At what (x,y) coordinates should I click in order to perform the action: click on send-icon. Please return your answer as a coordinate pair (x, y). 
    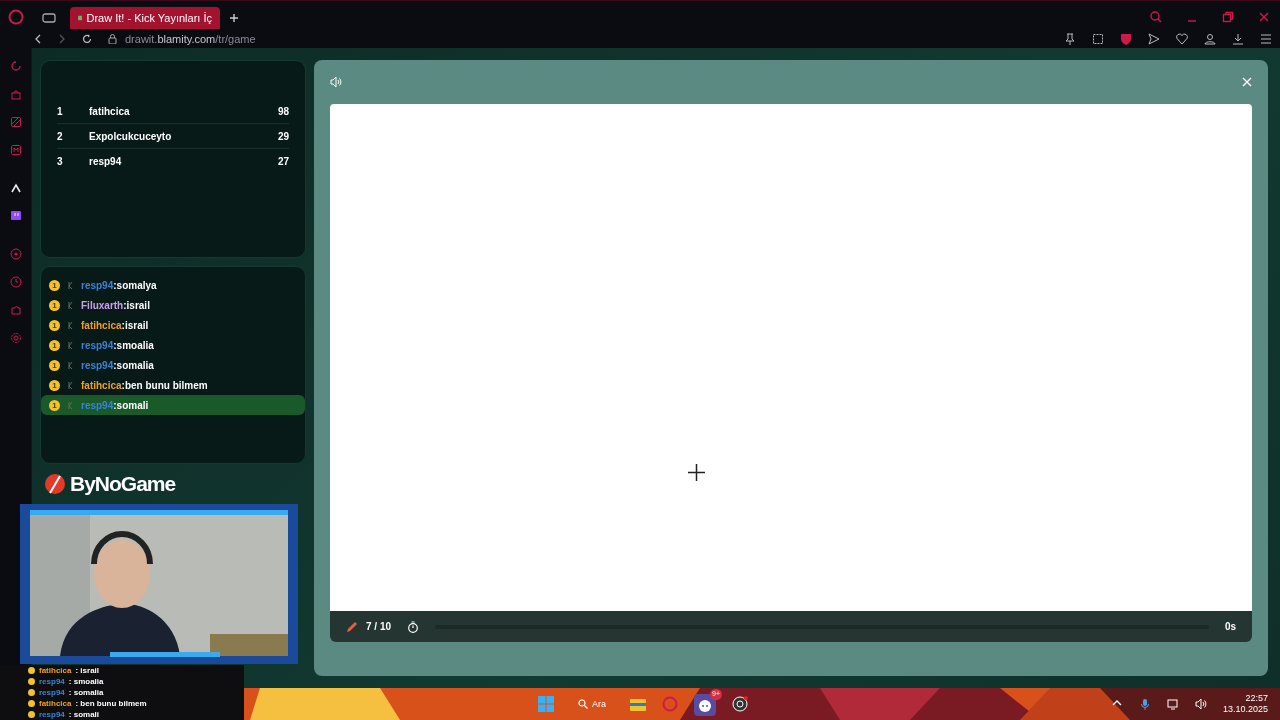
    Looking at the image, I should click on (1154, 39).